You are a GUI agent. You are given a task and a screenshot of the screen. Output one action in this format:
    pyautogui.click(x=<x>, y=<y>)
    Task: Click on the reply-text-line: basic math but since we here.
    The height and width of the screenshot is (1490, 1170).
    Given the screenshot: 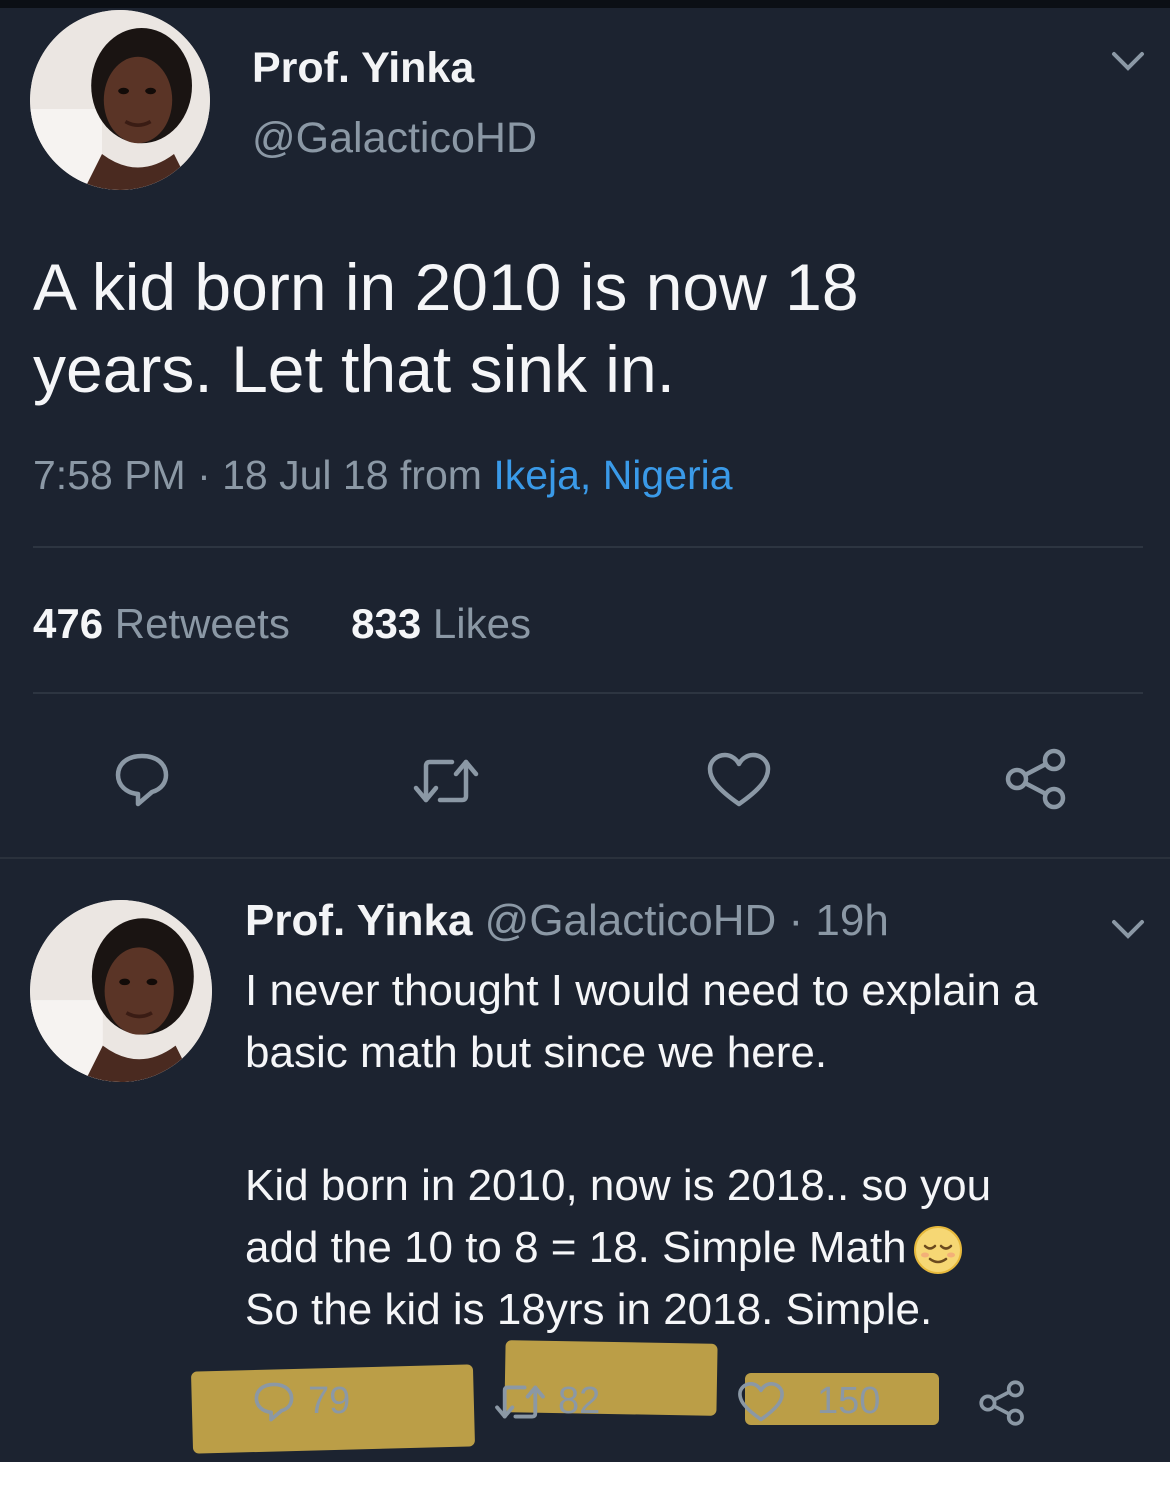 What is the action you would take?
    pyautogui.click(x=536, y=1052)
    